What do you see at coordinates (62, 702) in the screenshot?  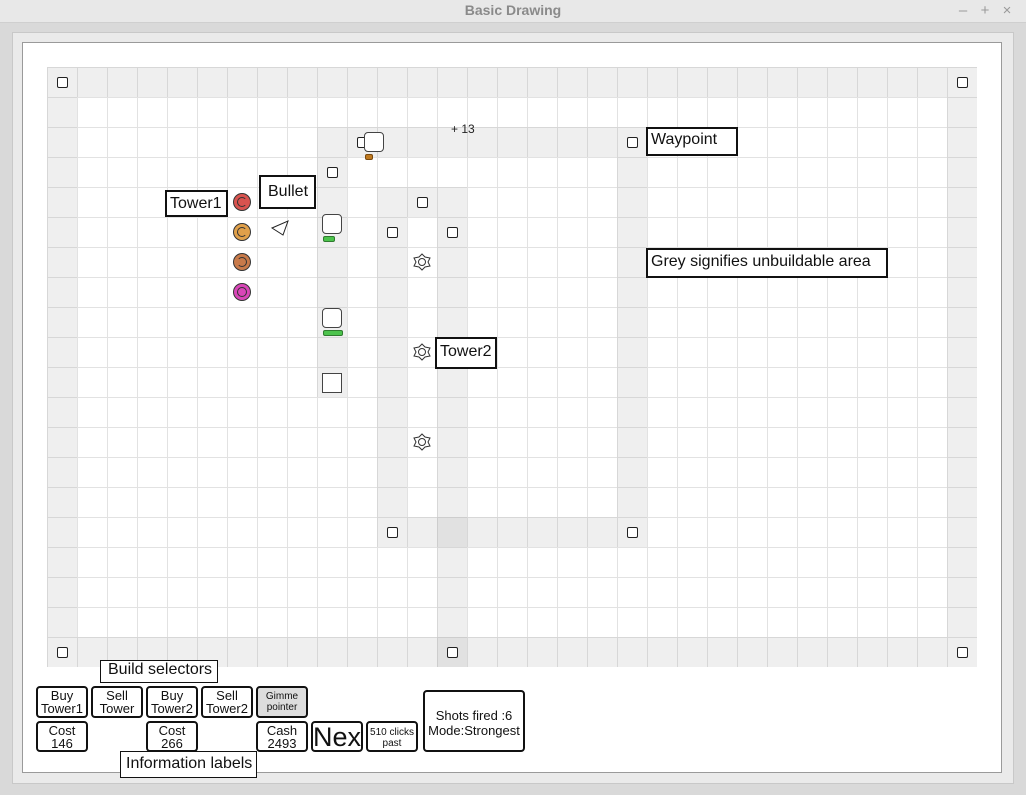 I see `buy-tower1-button: Buy Tower1` at bounding box center [62, 702].